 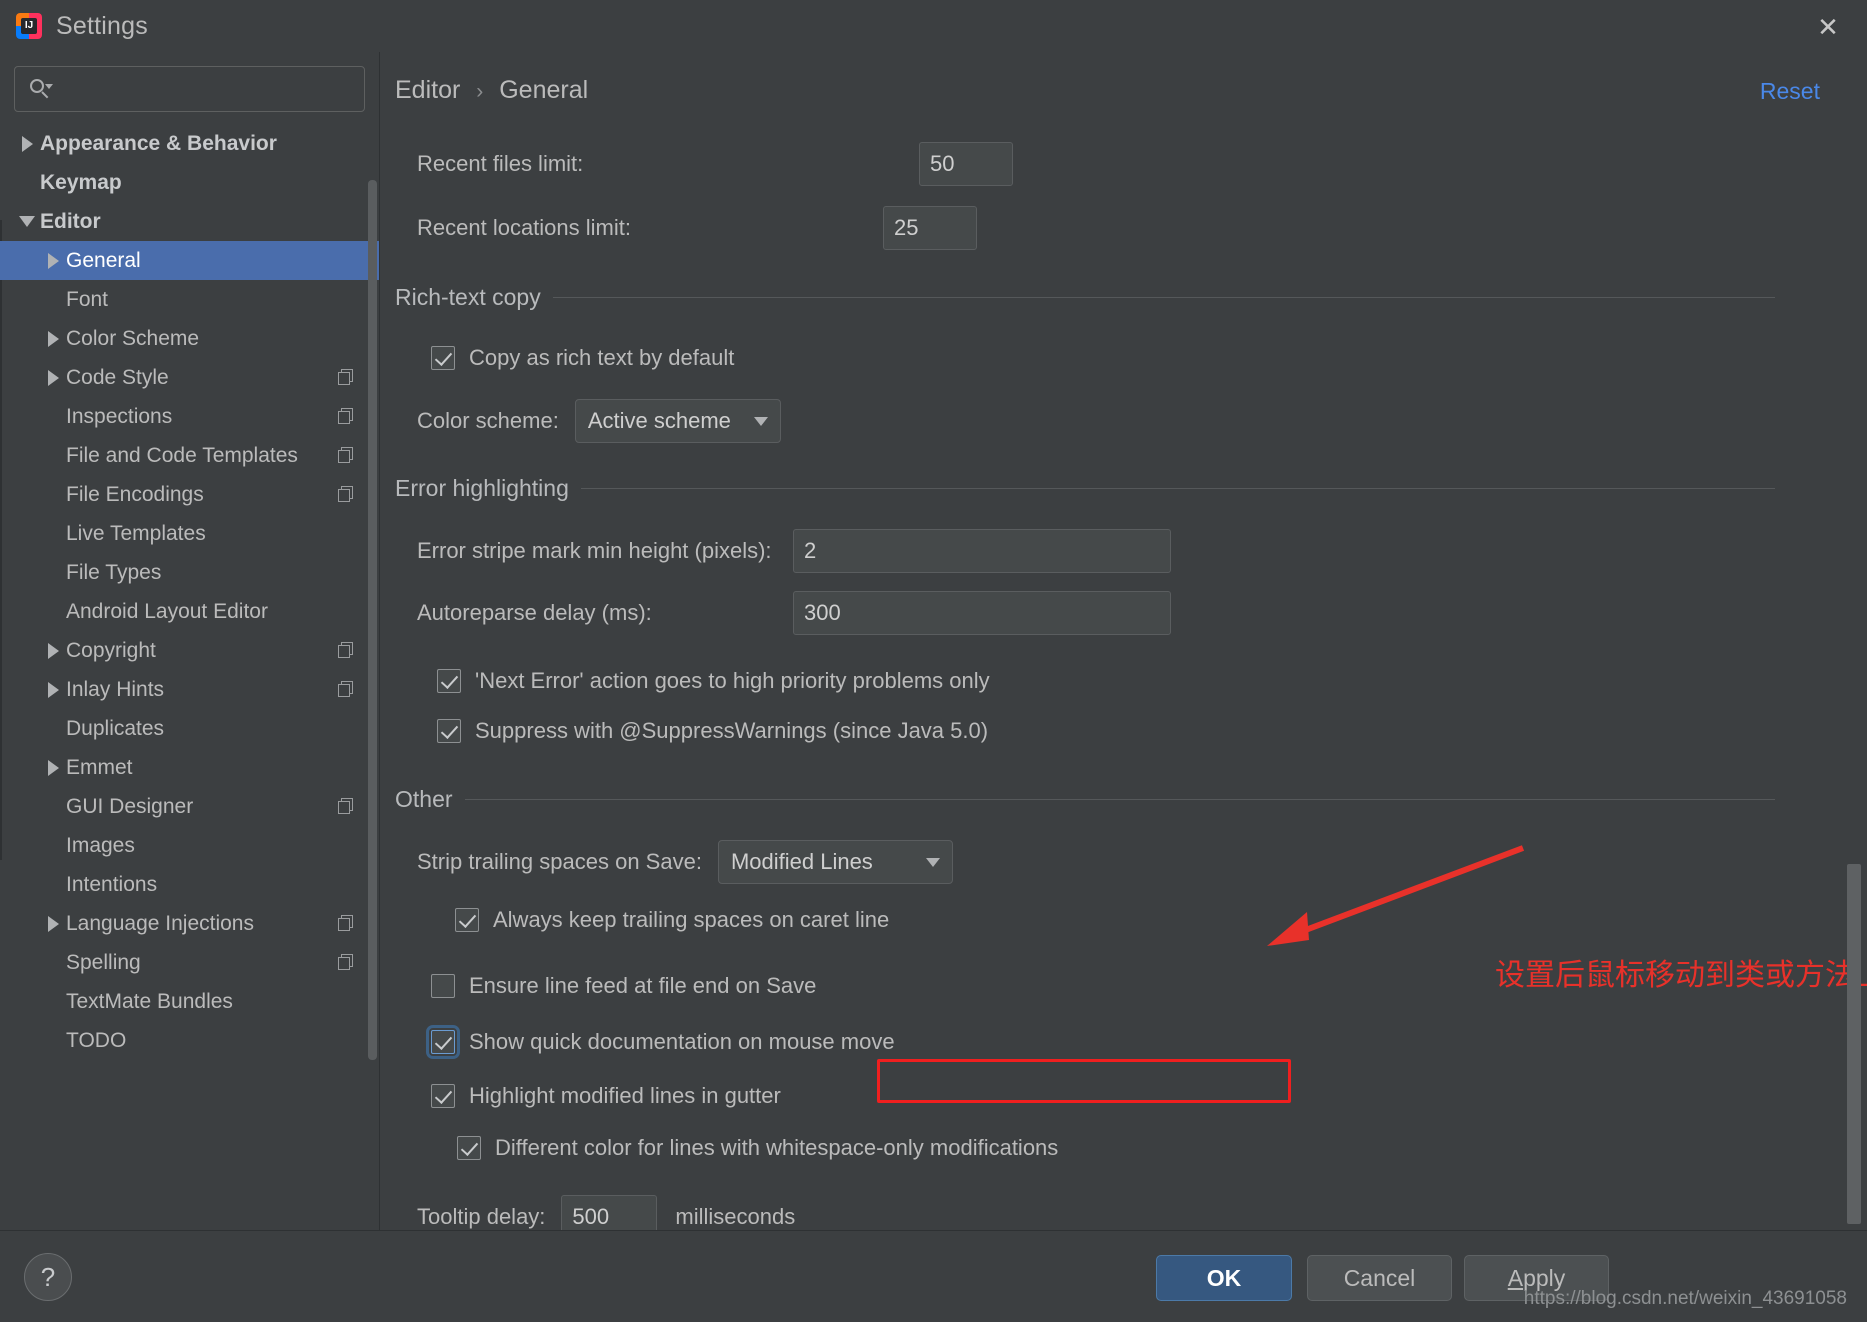 What do you see at coordinates (202, 89) in the screenshot?
I see `search-input` at bounding box center [202, 89].